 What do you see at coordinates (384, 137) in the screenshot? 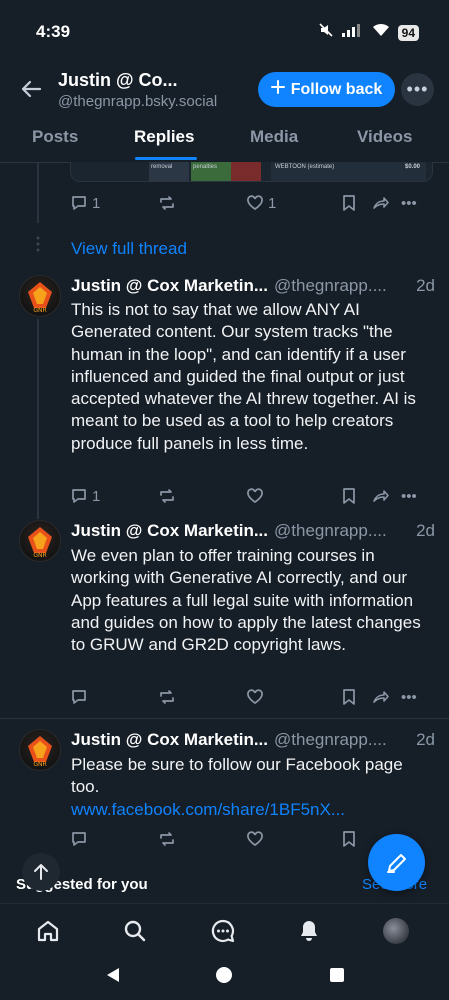
I see `tab-videos: Videos` at bounding box center [384, 137].